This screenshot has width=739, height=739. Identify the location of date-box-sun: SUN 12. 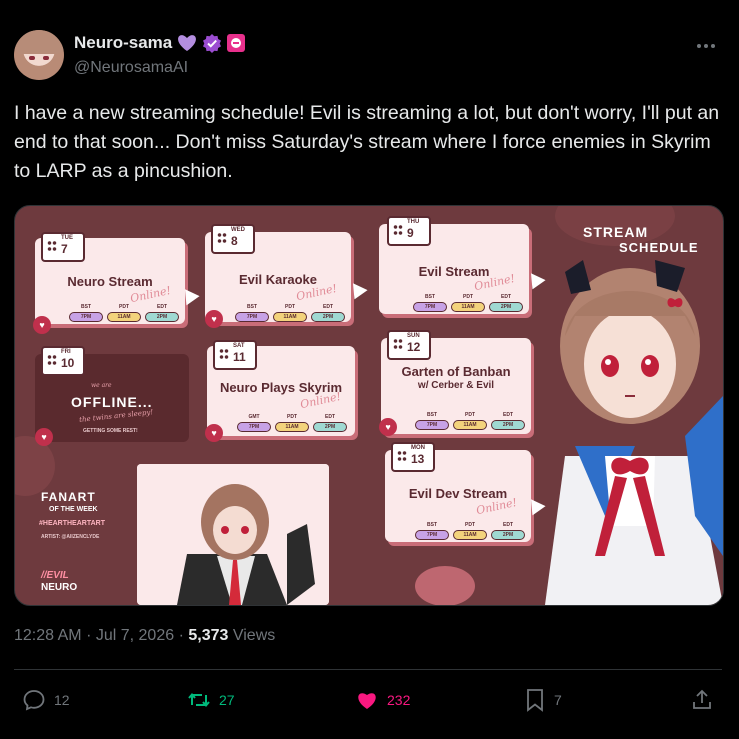
(409, 345).